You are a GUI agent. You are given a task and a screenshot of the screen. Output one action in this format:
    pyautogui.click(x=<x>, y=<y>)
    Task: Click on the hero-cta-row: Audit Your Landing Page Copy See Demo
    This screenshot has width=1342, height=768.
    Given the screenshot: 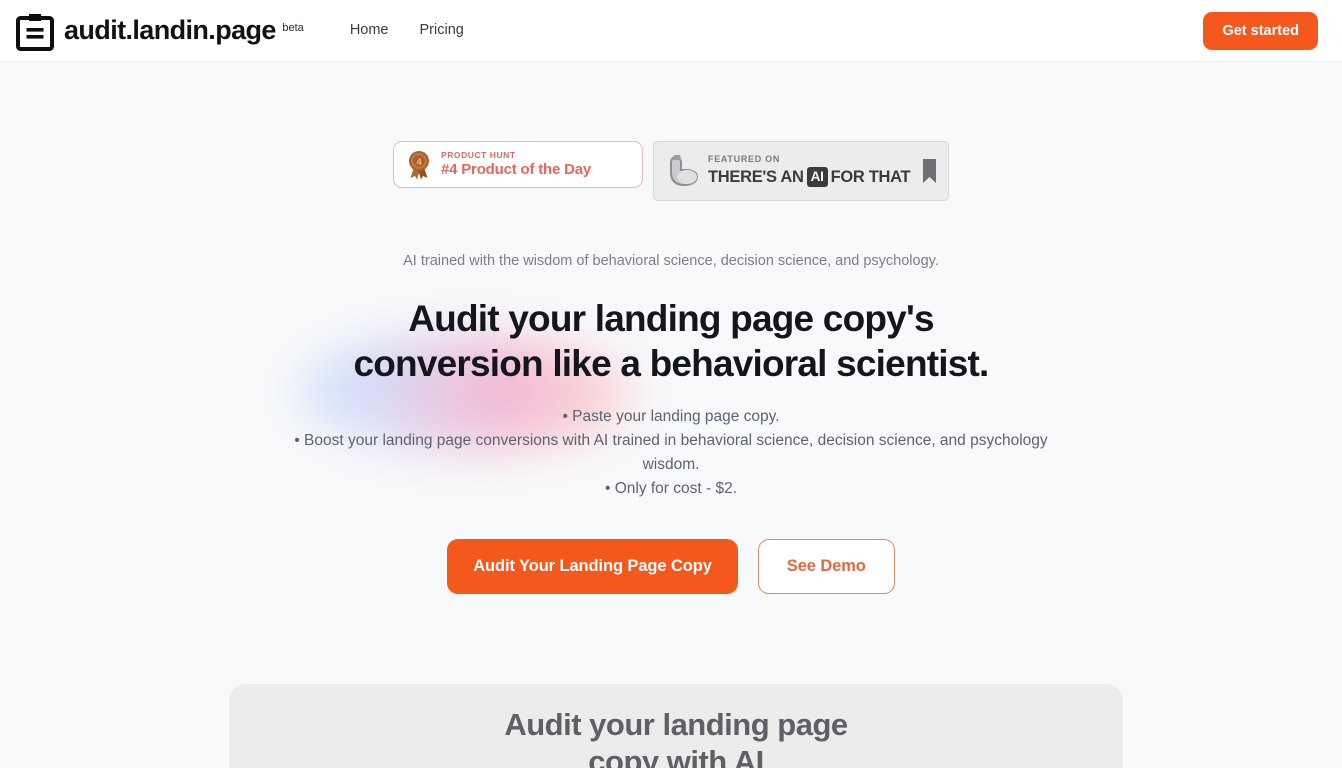 What is the action you would take?
    pyautogui.click(x=671, y=567)
    